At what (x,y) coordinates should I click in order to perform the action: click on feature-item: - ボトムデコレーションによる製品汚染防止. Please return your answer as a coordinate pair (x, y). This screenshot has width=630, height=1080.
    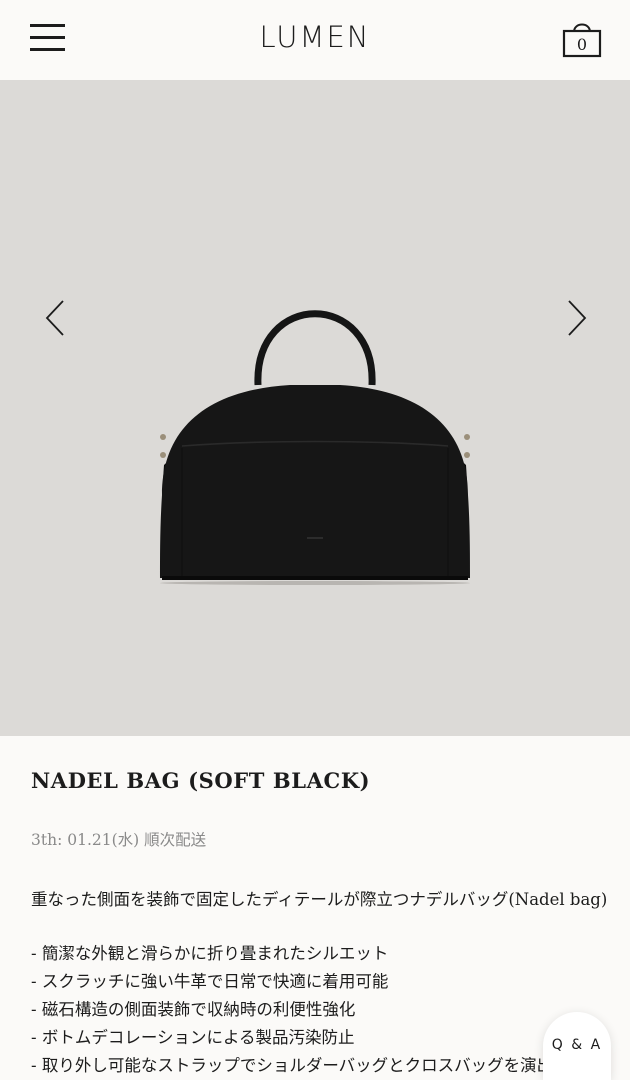
    Looking at the image, I should click on (193, 1037).